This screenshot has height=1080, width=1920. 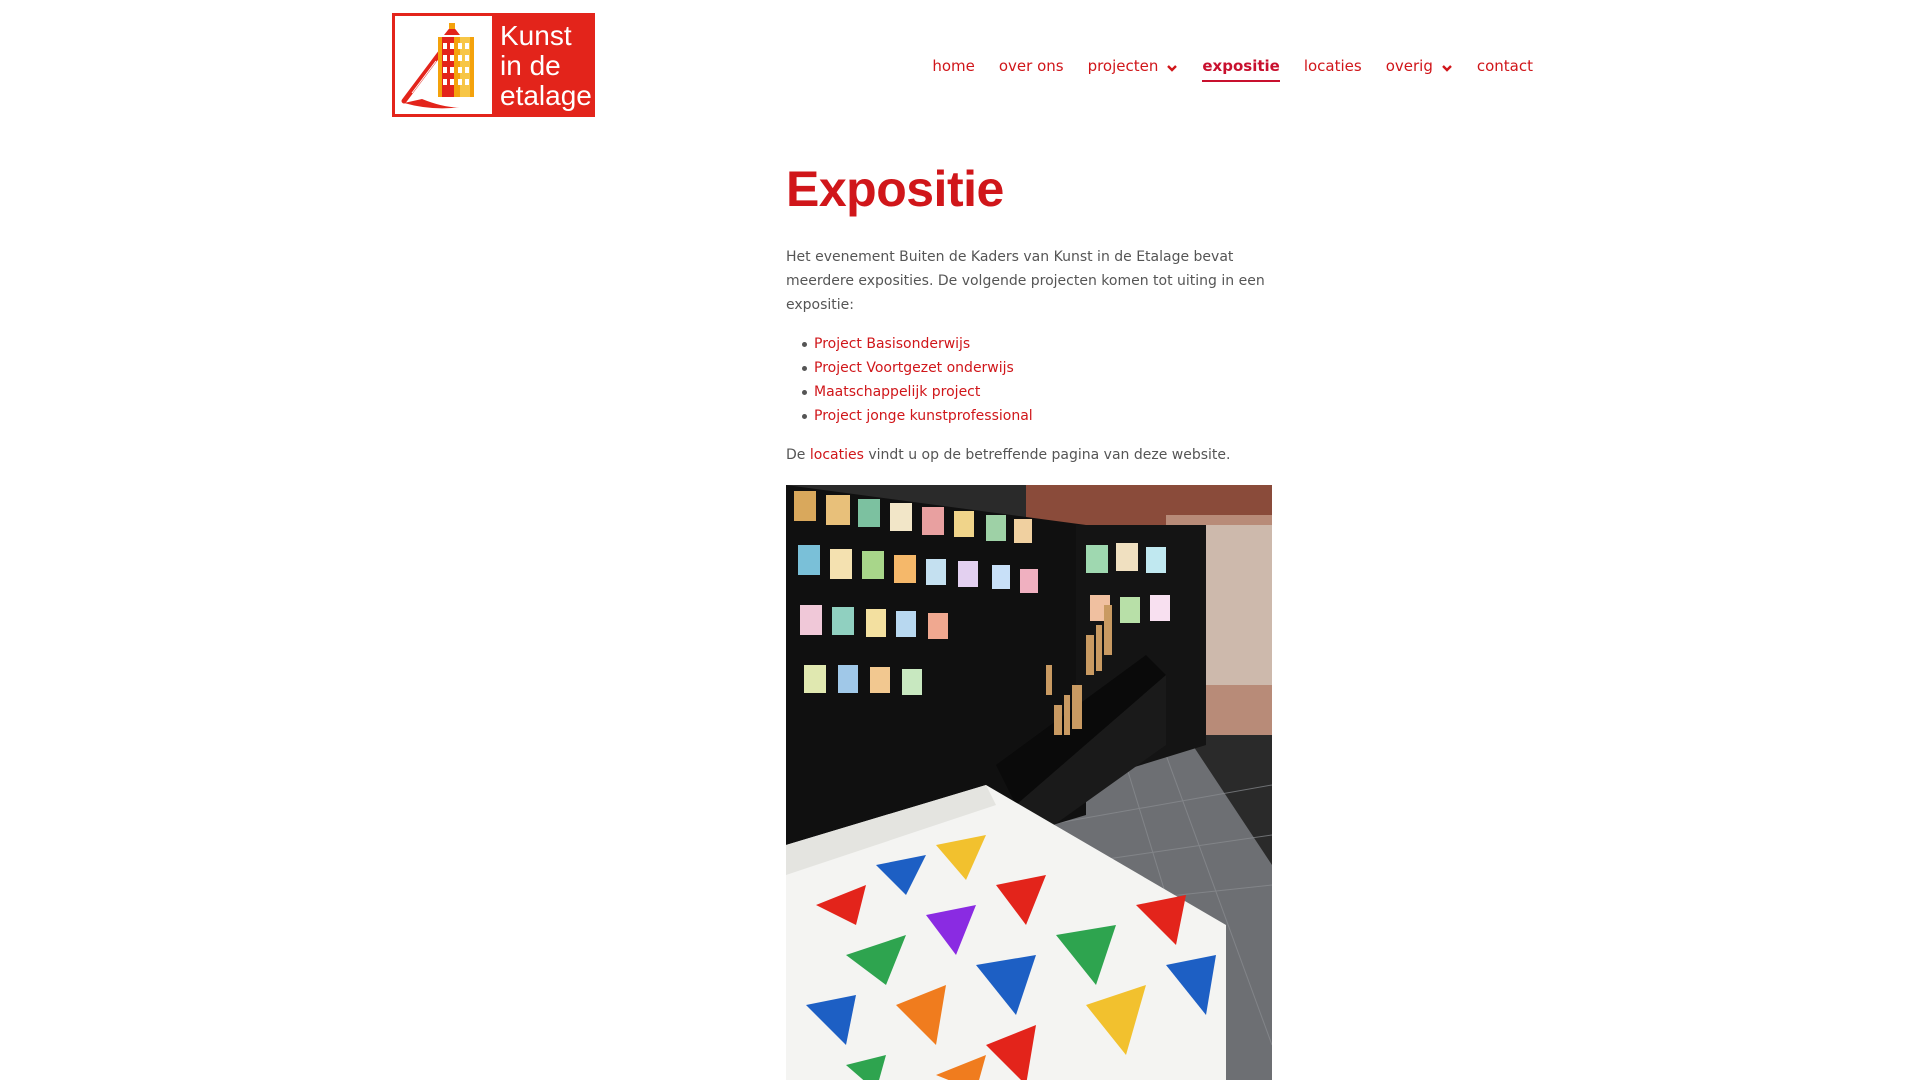 I want to click on logo-line-1: Kunst, so click(x=536, y=35).